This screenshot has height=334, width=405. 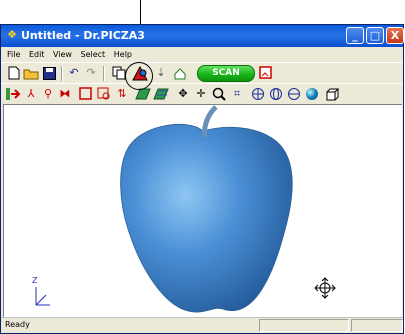 What do you see at coordinates (294, 94) in the screenshot?
I see `rotate-z-icon` at bounding box center [294, 94].